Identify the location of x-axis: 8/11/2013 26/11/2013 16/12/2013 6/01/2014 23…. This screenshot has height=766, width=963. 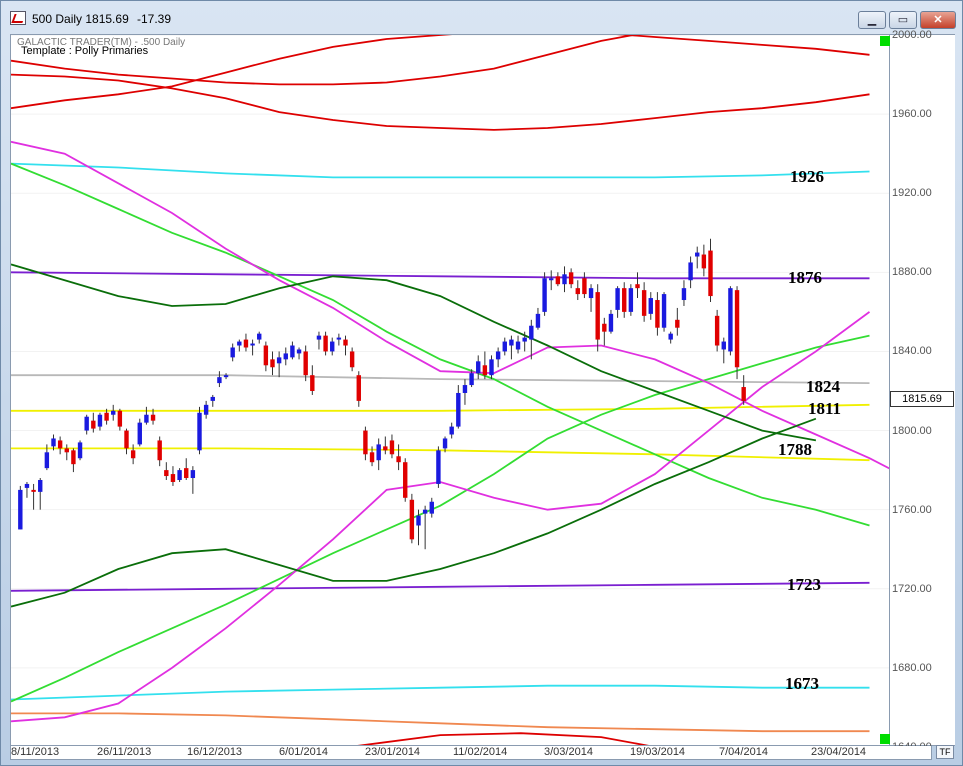
(471, 753).